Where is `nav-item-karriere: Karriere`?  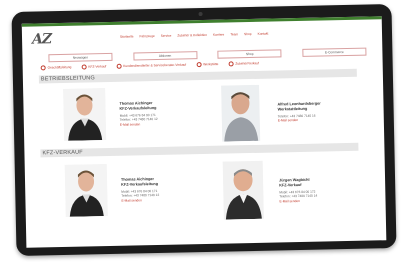
nav-item-karriere: Karriere is located at coordinates (218, 35).